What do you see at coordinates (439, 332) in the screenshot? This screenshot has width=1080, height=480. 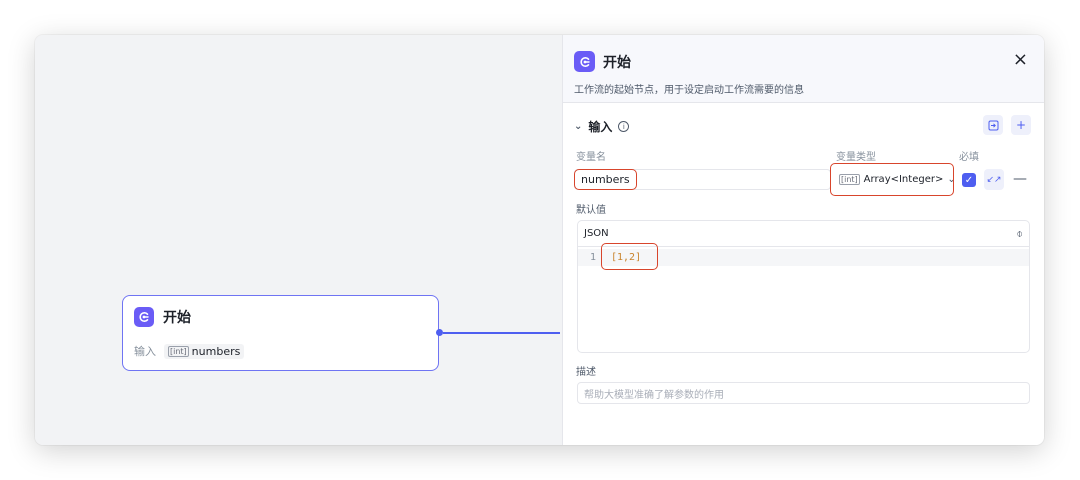 I see `output-port` at bounding box center [439, 332].